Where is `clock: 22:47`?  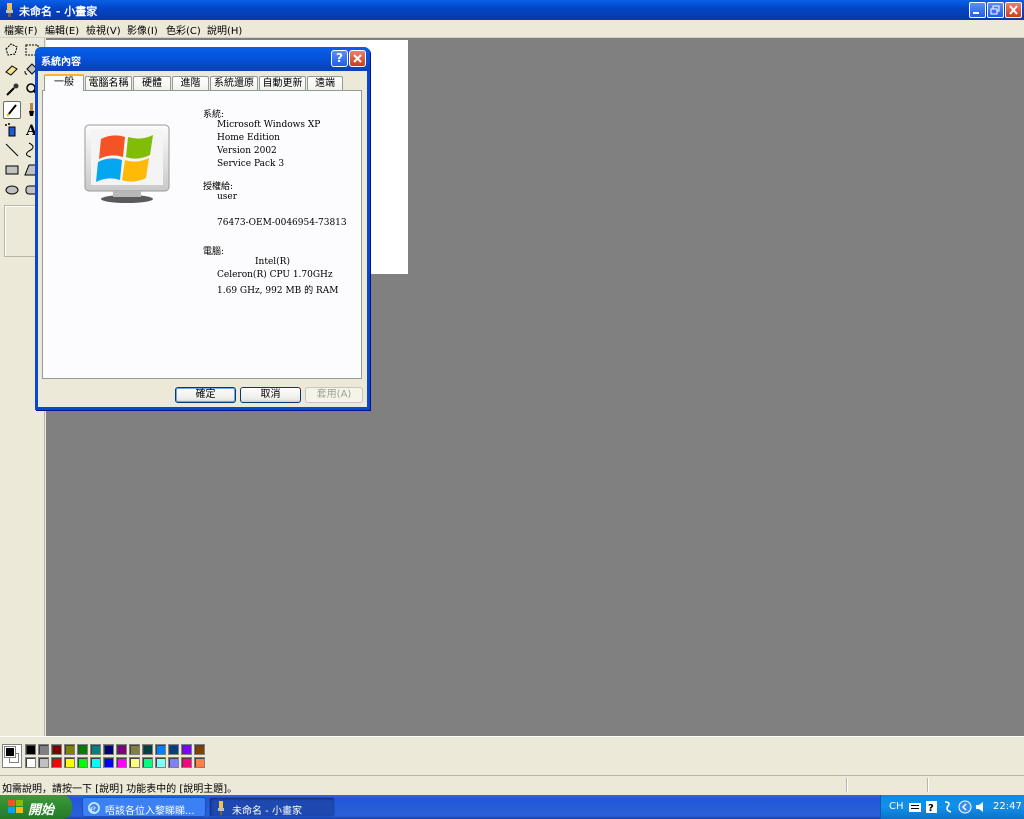
clock: 22:47 is located at coordinates (1007, 806).